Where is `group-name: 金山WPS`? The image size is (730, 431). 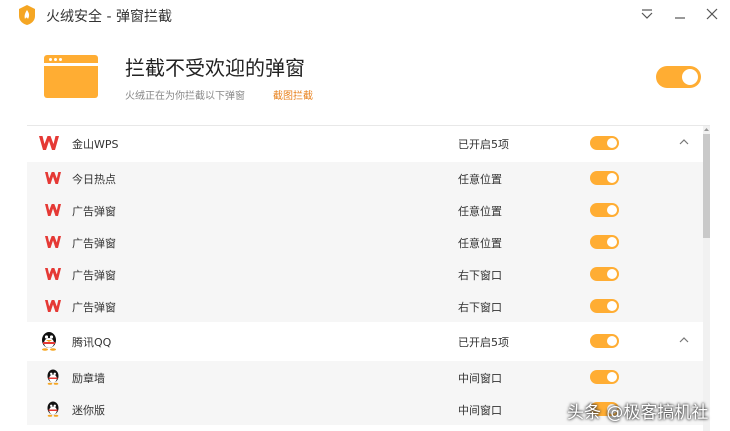 group-name: 金山WPS is located at coordinates (95, 144).